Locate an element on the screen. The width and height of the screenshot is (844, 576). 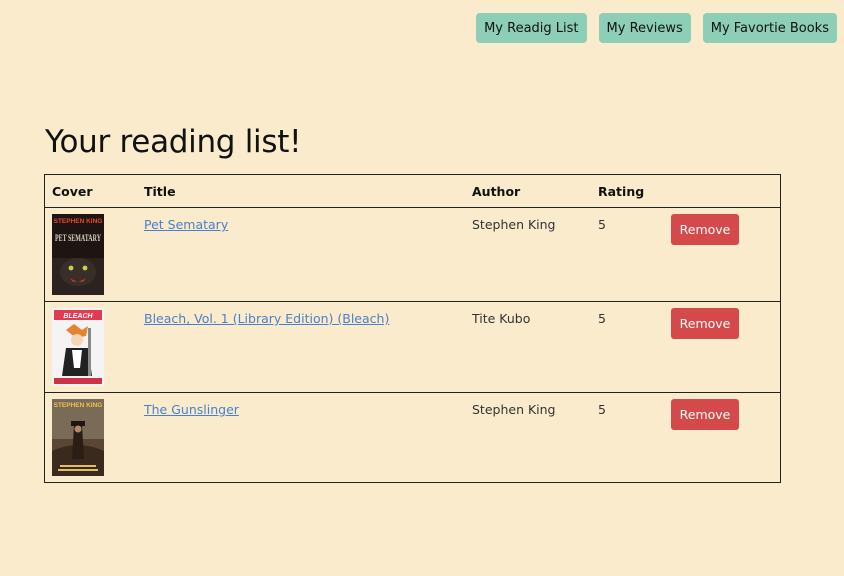
title-cell: Pet Sematary is located at coordinates (301, 254).